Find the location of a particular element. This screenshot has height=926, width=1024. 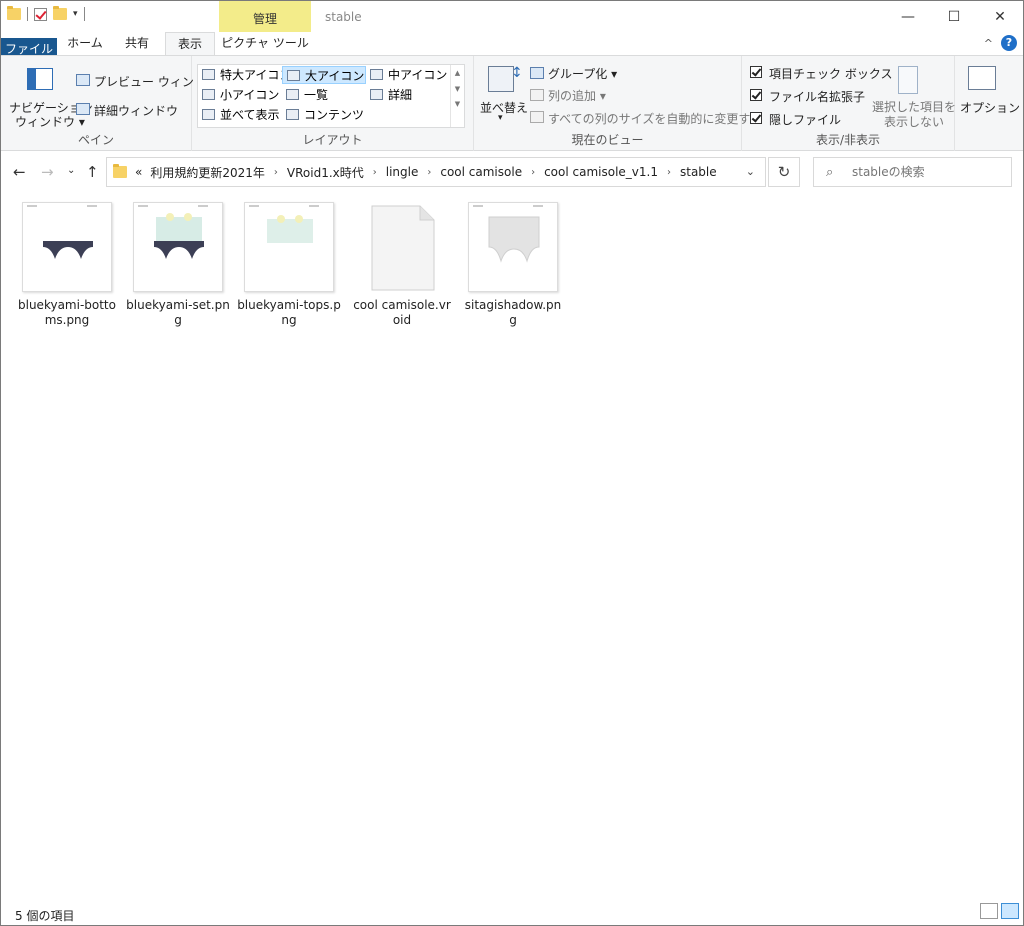

group-by-button: グループ化 ▾ is located at coordinates (582, 73).